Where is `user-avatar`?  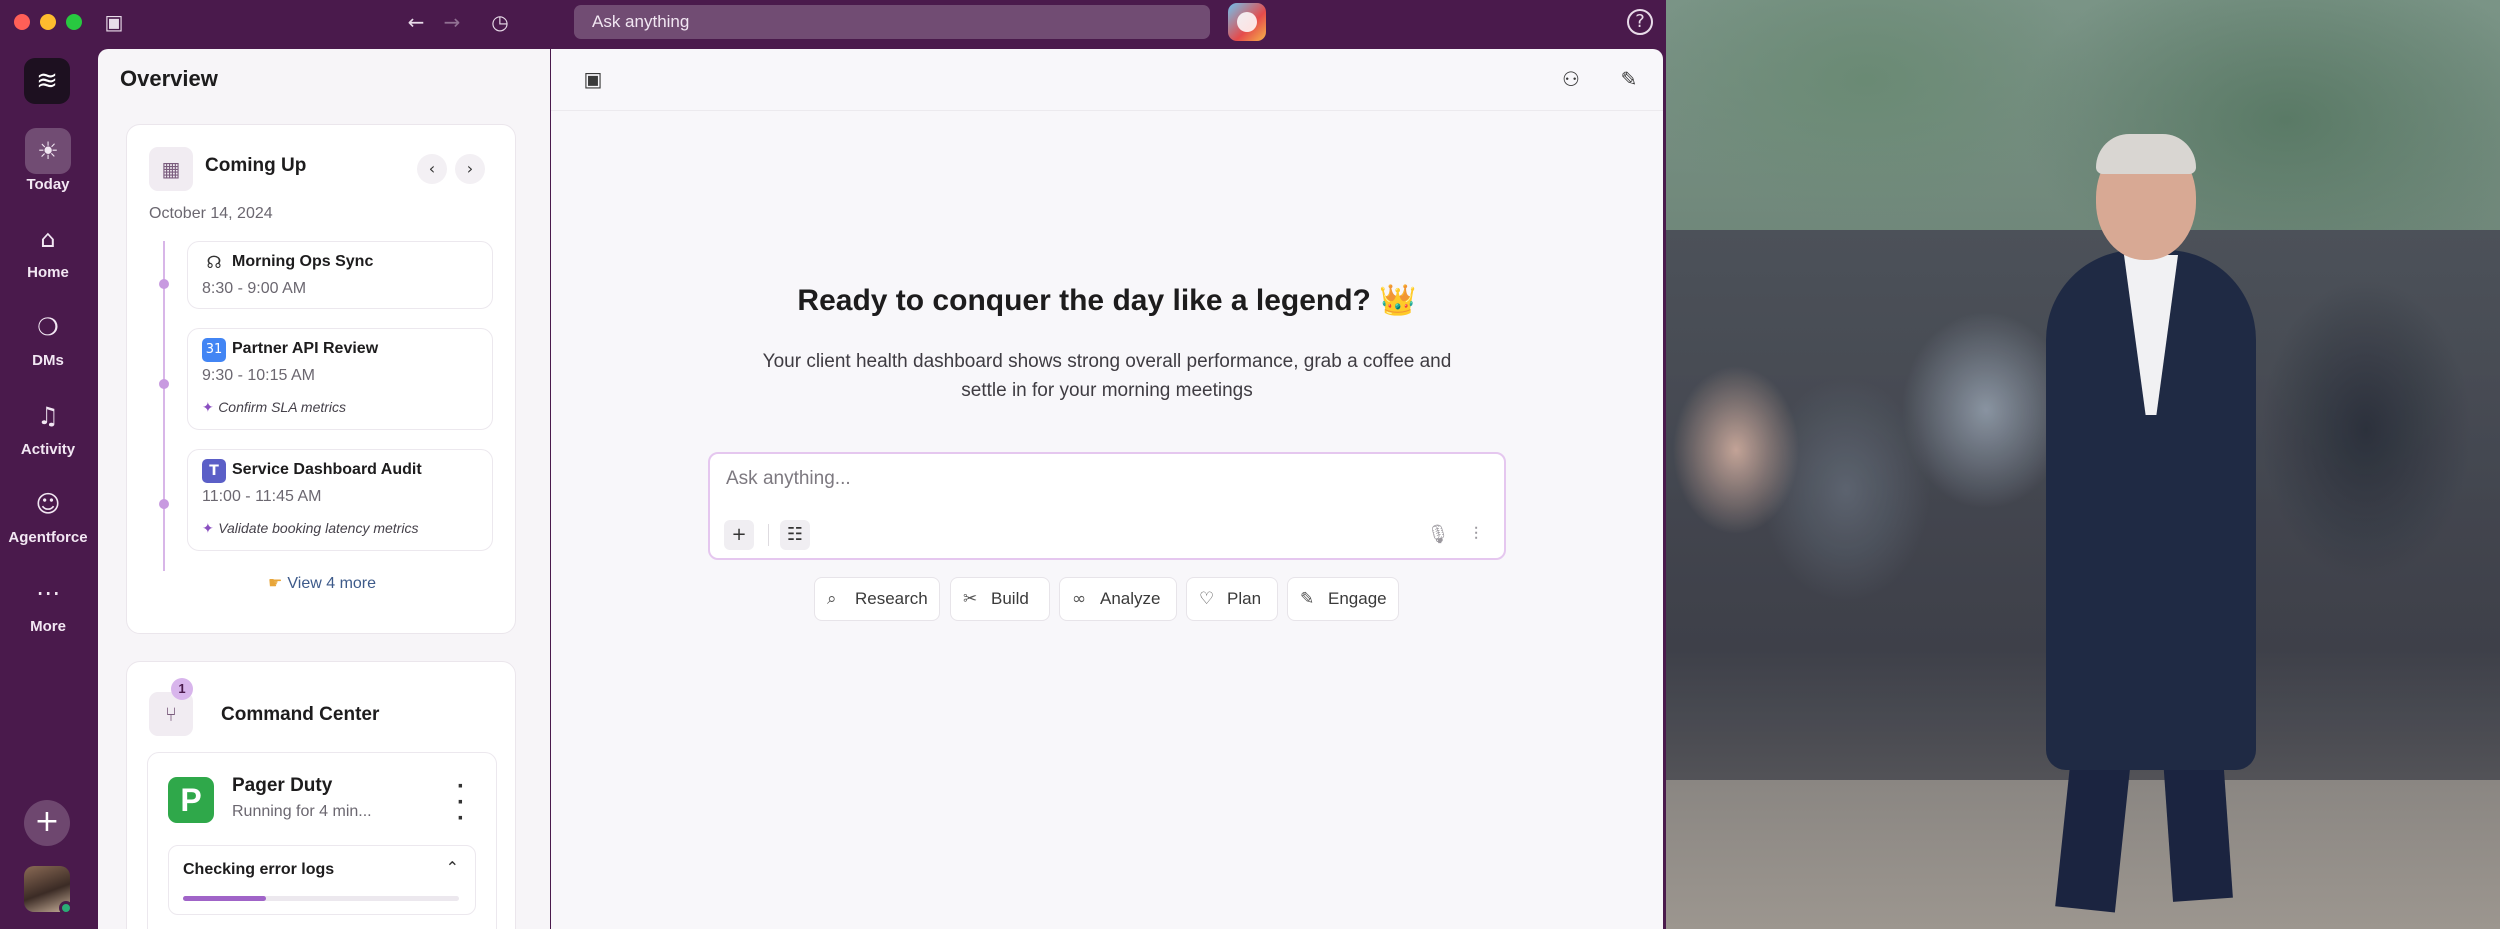
user-avatar is located at coordinates (48, 890).